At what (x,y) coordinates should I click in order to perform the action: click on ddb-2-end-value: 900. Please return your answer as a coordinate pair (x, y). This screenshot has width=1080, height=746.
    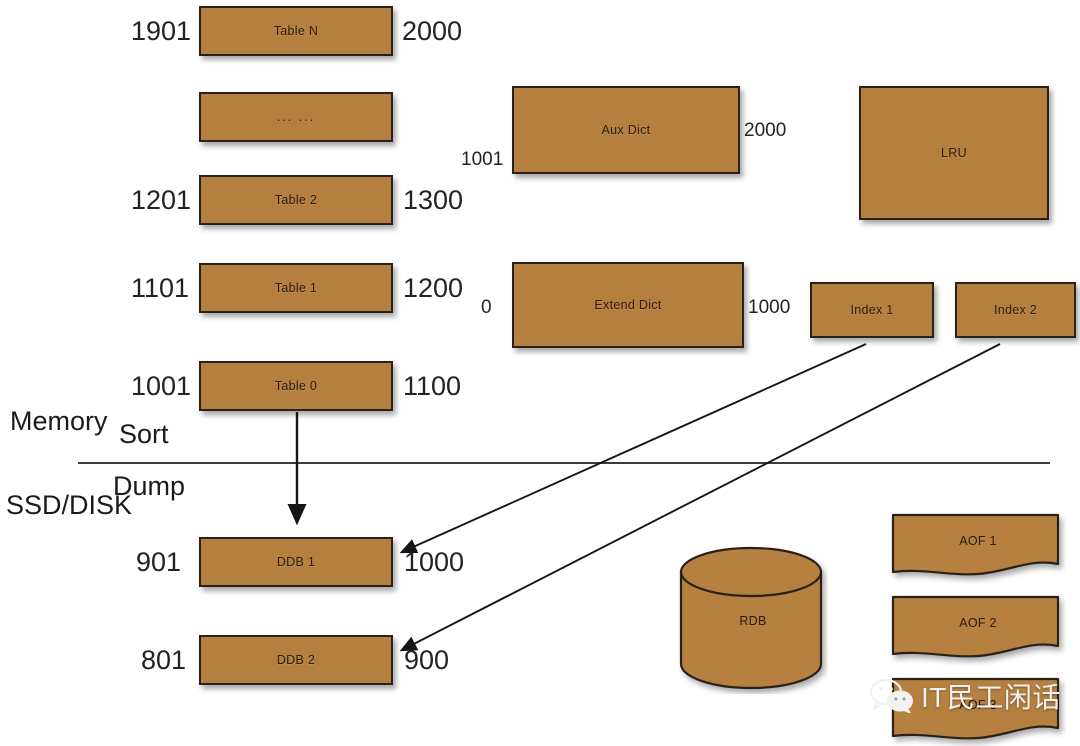
    Looking at the image, I should click on (427, 660).